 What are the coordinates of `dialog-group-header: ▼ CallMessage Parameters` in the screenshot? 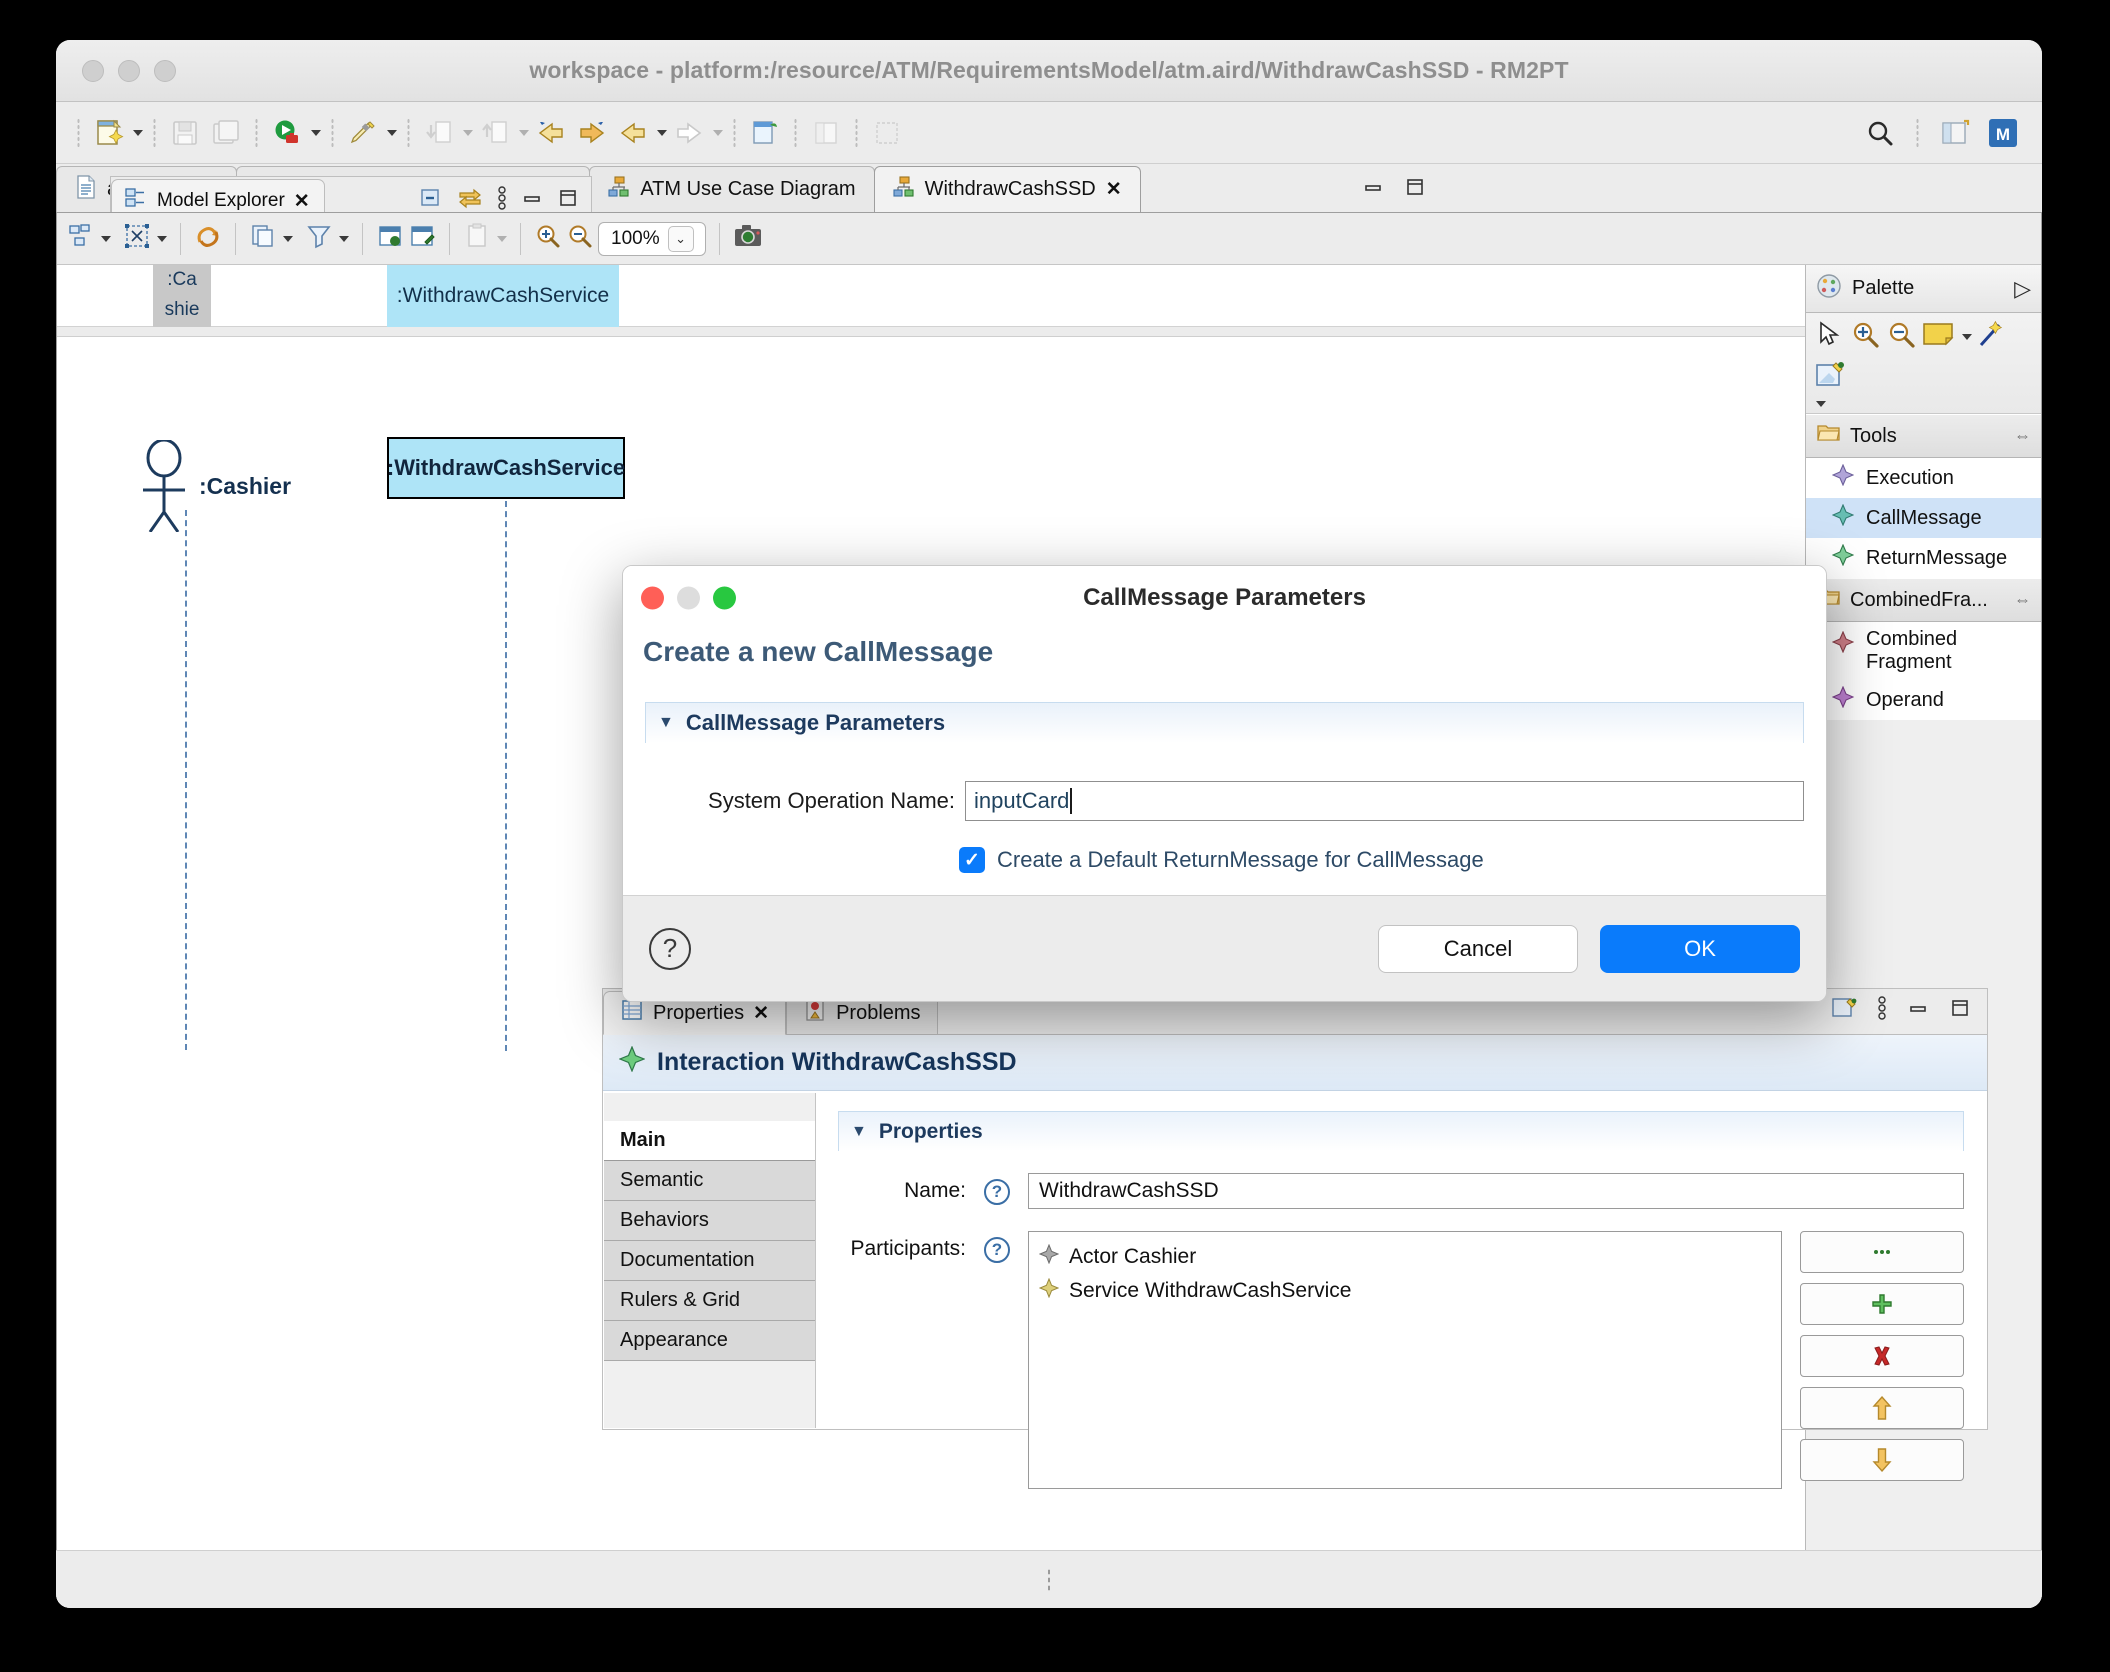 It's located at (1224, 723).